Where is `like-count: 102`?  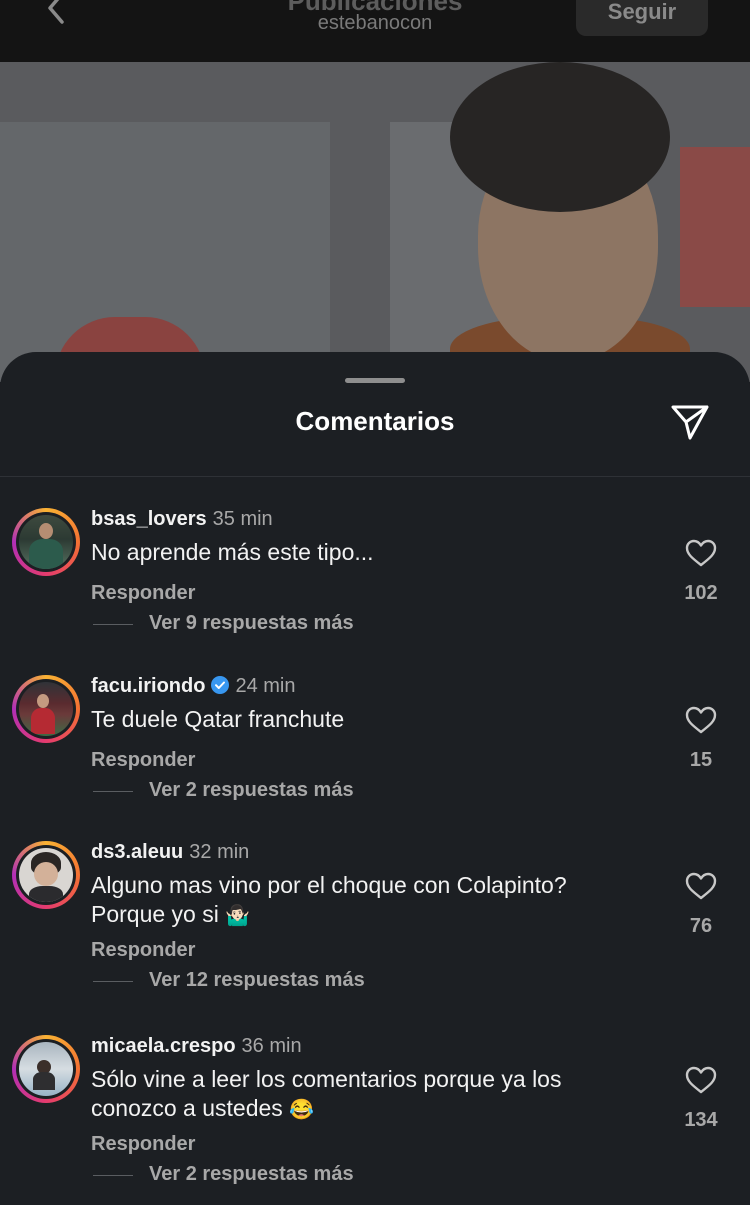
like-count: 102 is located at coordinates (701, 593).